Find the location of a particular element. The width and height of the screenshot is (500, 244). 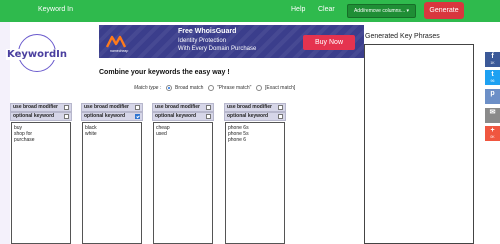

ad-subline-2: With Every Domain Purchase is located at coordinates (217, 49).